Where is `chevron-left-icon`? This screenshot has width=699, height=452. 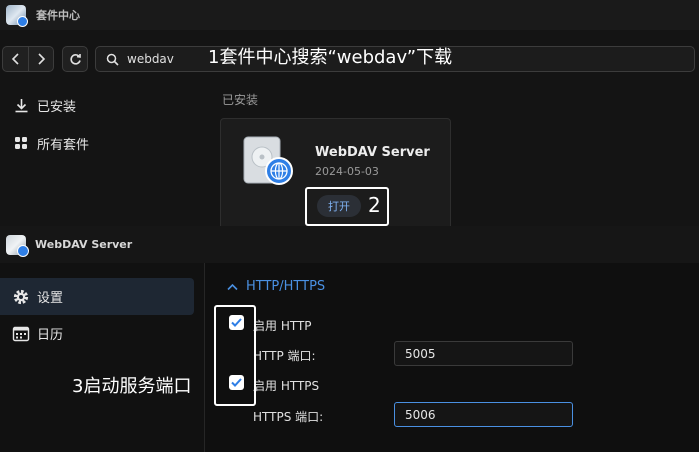
chevron-left-icon is located at coordinates (15, 59).